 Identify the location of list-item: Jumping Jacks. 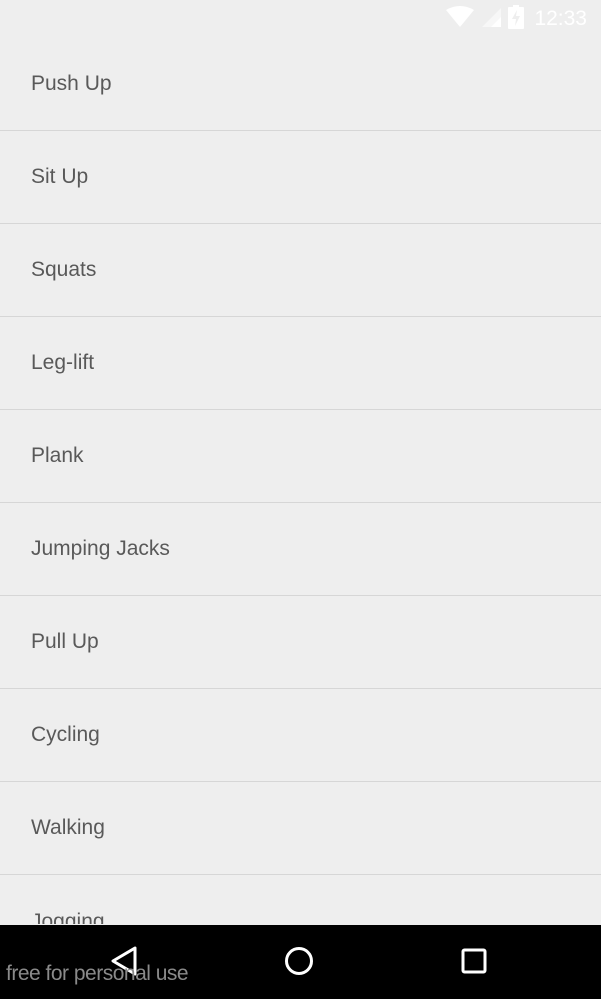
(300, 549).